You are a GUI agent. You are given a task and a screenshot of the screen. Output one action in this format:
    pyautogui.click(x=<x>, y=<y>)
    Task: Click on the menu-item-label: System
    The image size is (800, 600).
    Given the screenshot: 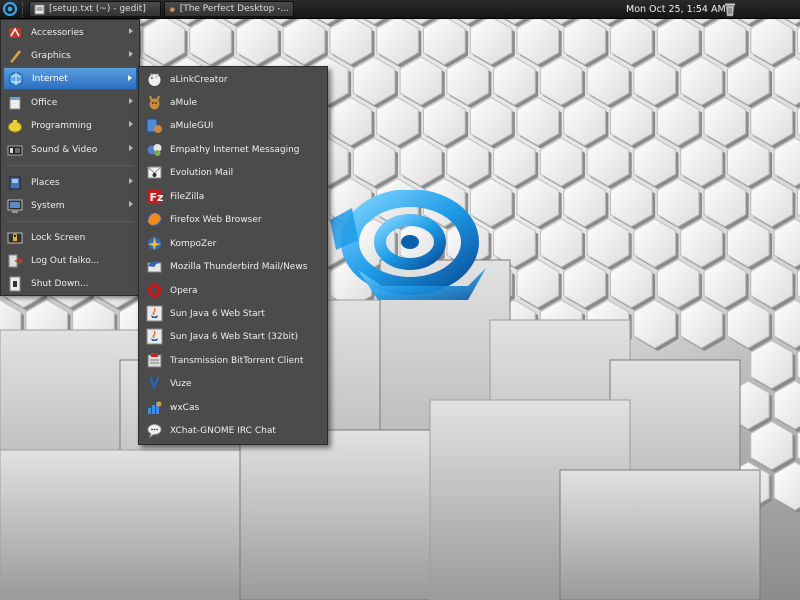 What is the action you would take?
    pyautogui.click(x=48, y=205)
    